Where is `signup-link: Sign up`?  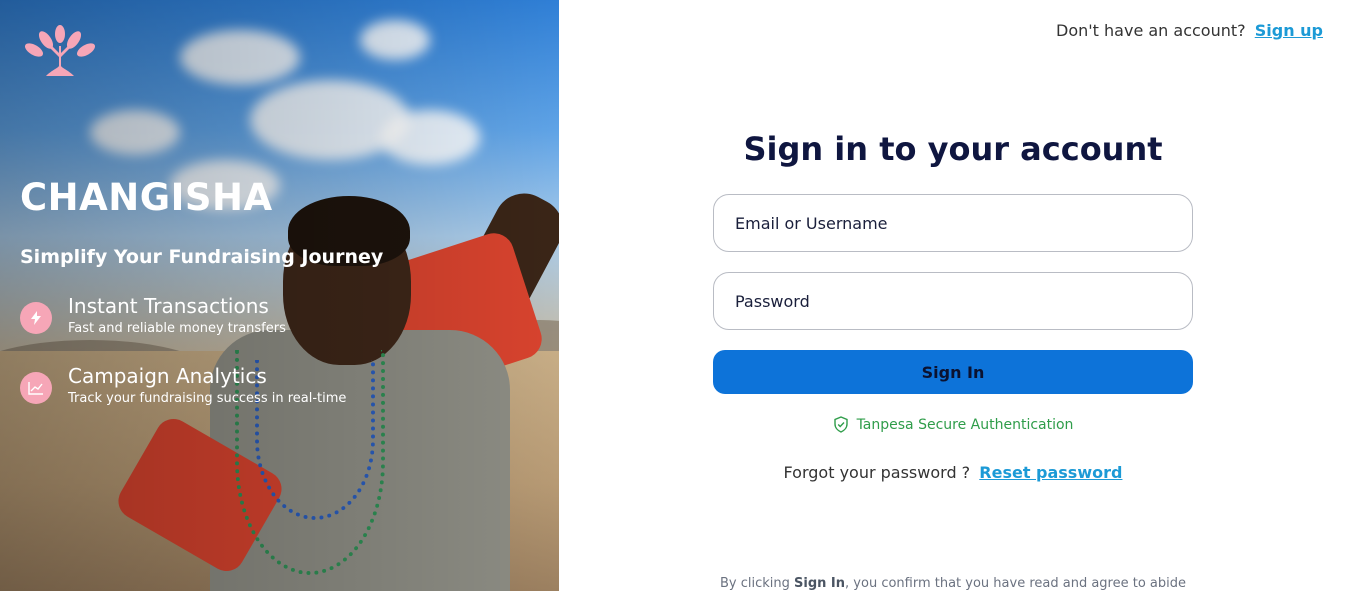
signup-link: Sign up is located at coordinates (1289, 30).